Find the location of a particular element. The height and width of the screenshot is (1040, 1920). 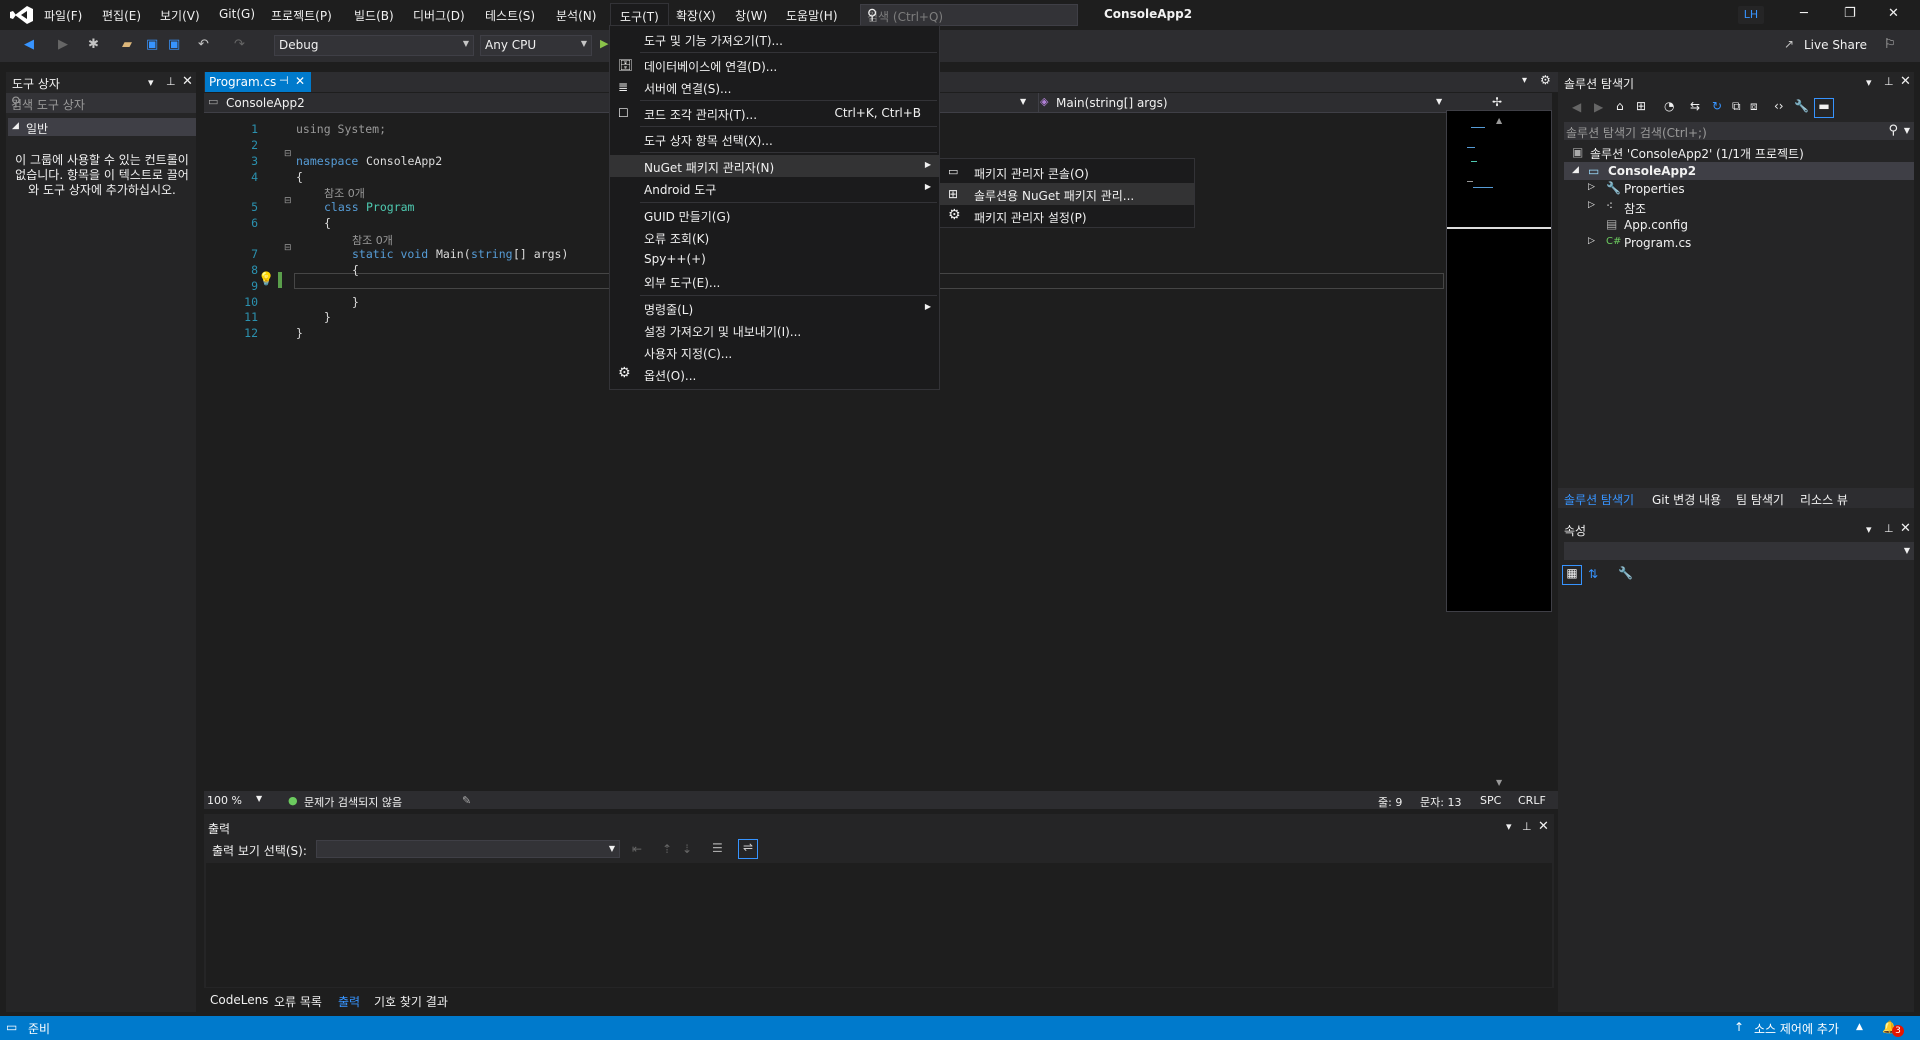

undo-icon: ↶ is located at coordinates (203, 44).